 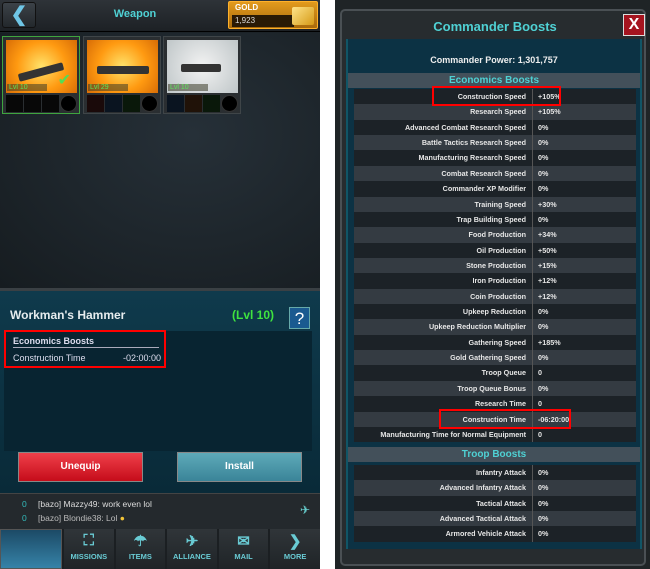 What do you see at coordinates (305, 510) in the screenshot?
I see `alliance-chat-icon: ✈` at bounding box center [305, 510].